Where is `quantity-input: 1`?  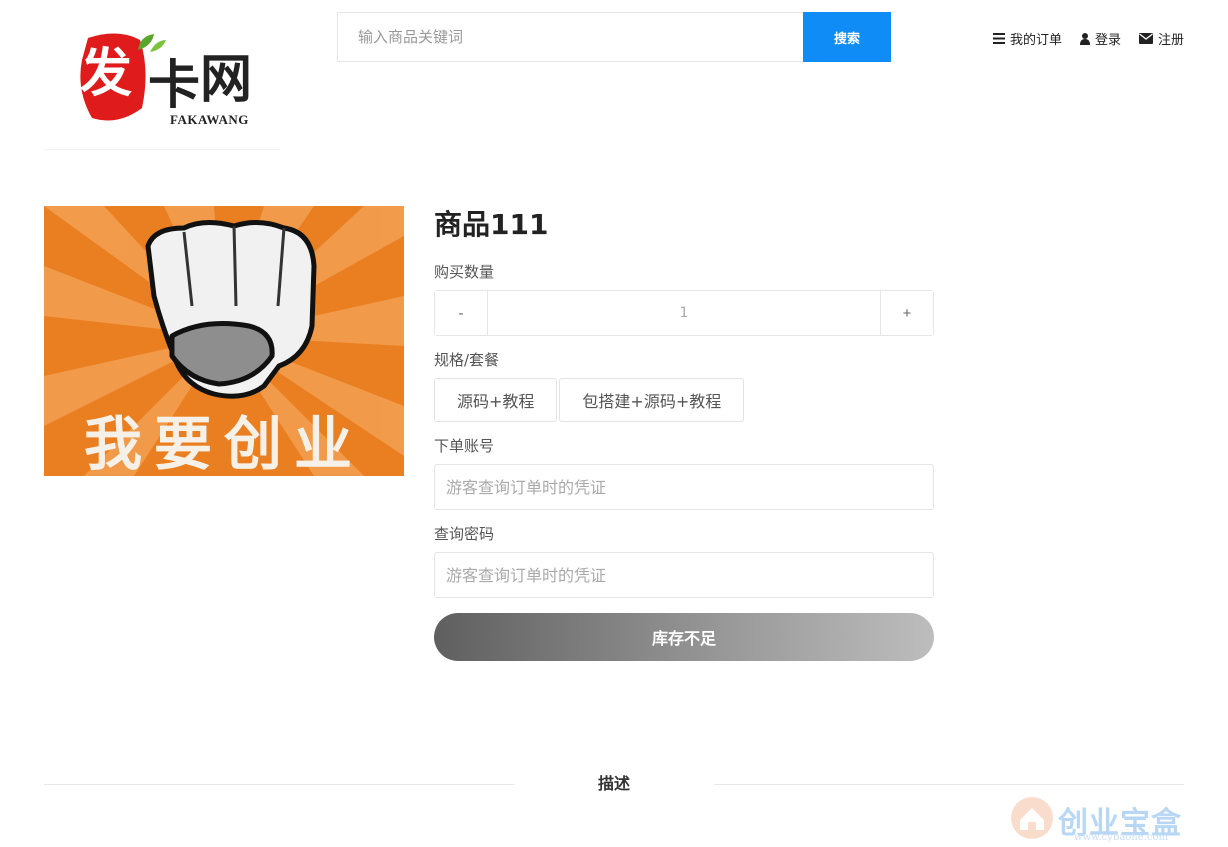 quantity-input: 1 is located at coordinates (684, 313).